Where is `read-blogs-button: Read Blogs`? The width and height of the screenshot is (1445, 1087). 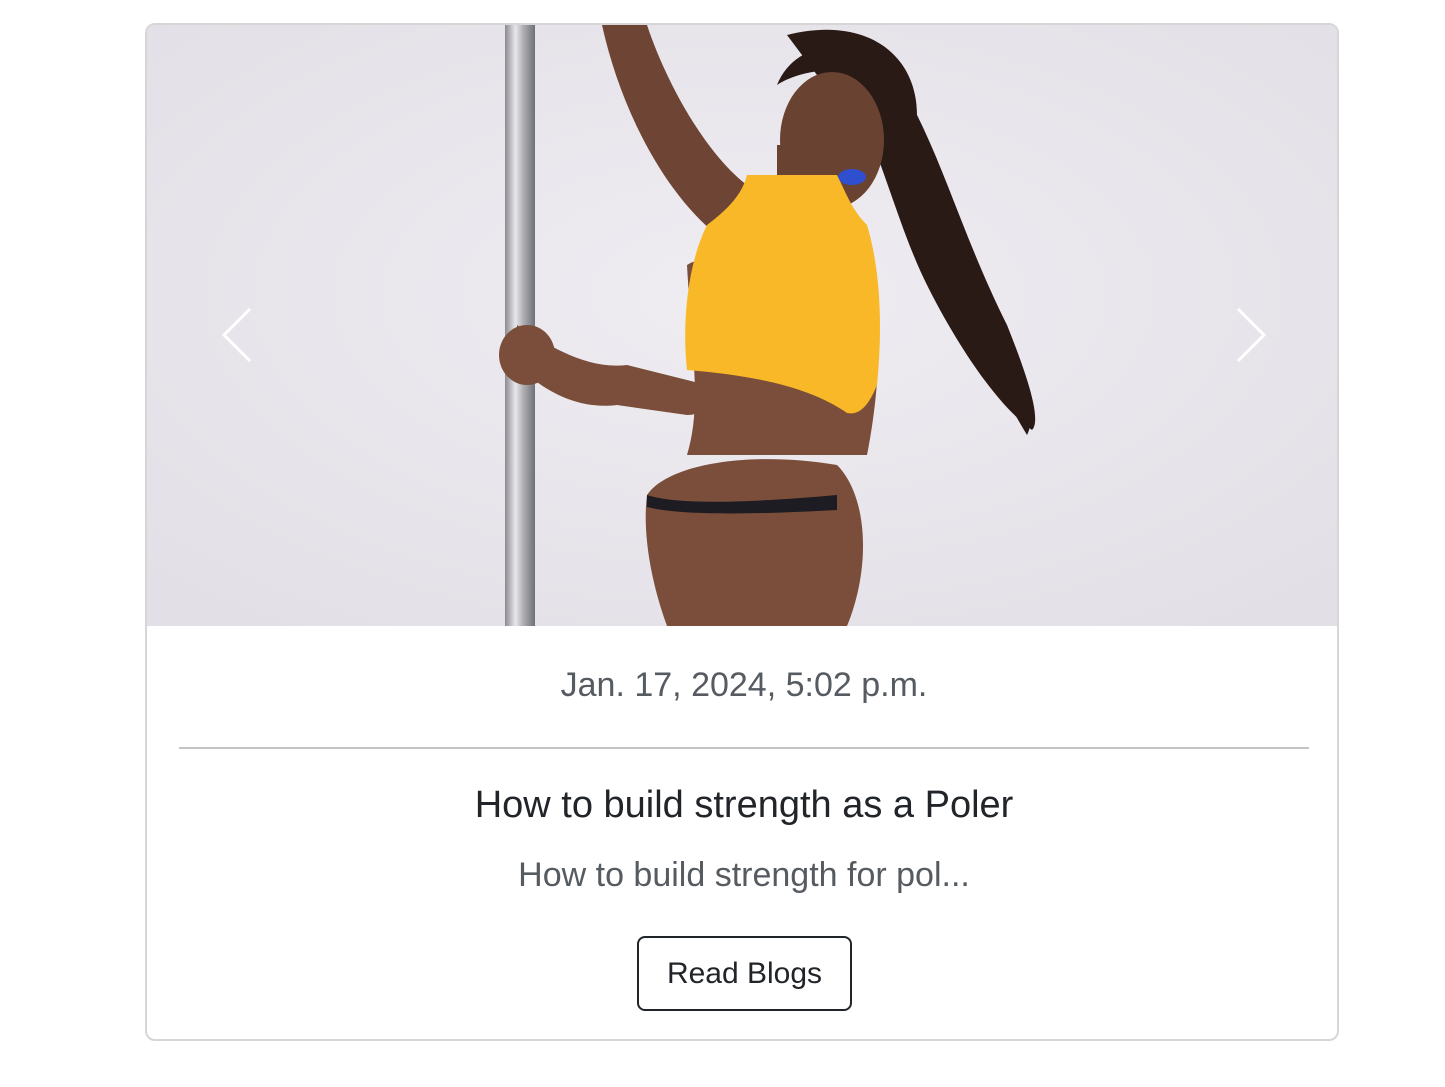 read-blogs-button: Read Blogs is located at coordinates (744, 973).